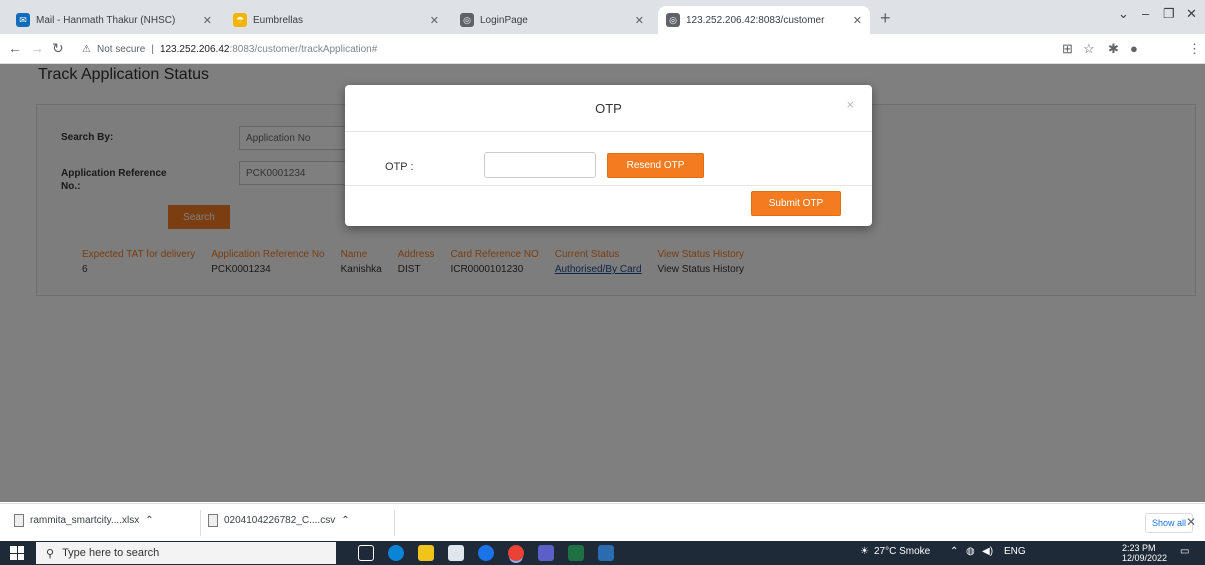 The width and height of the screenshot is (1205, 565). I want to click on modal-header: OTP ×, so click(608, 108).